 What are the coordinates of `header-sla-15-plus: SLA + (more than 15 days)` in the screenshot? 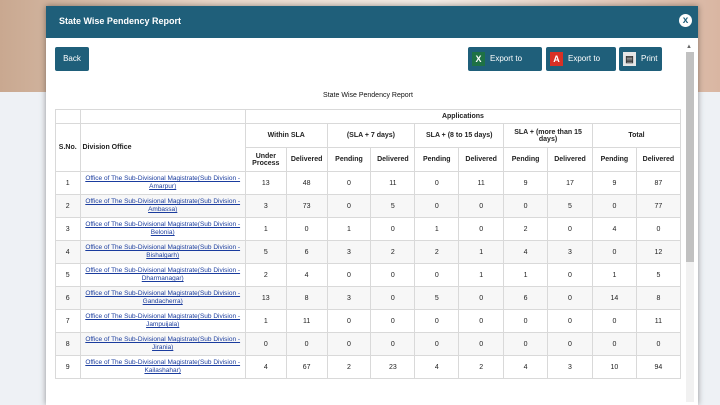 It's located at (548, 135).